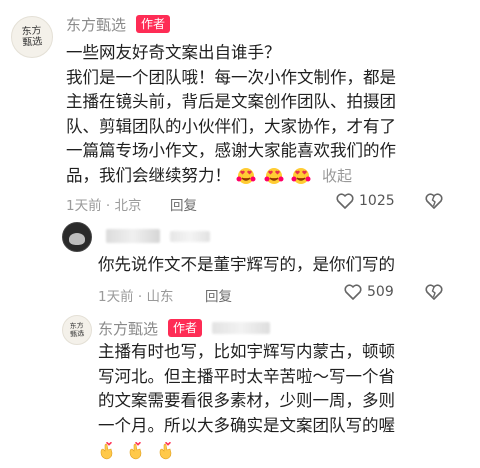 Image resolution: width=480 pixels, height=468 pixels. What do you see at coordinates (231, 101) in the screenshot?
I see `comment-line: 主播在镜头前，背后是文案创作团队、拍摄团` at bounding box center [231, 101].